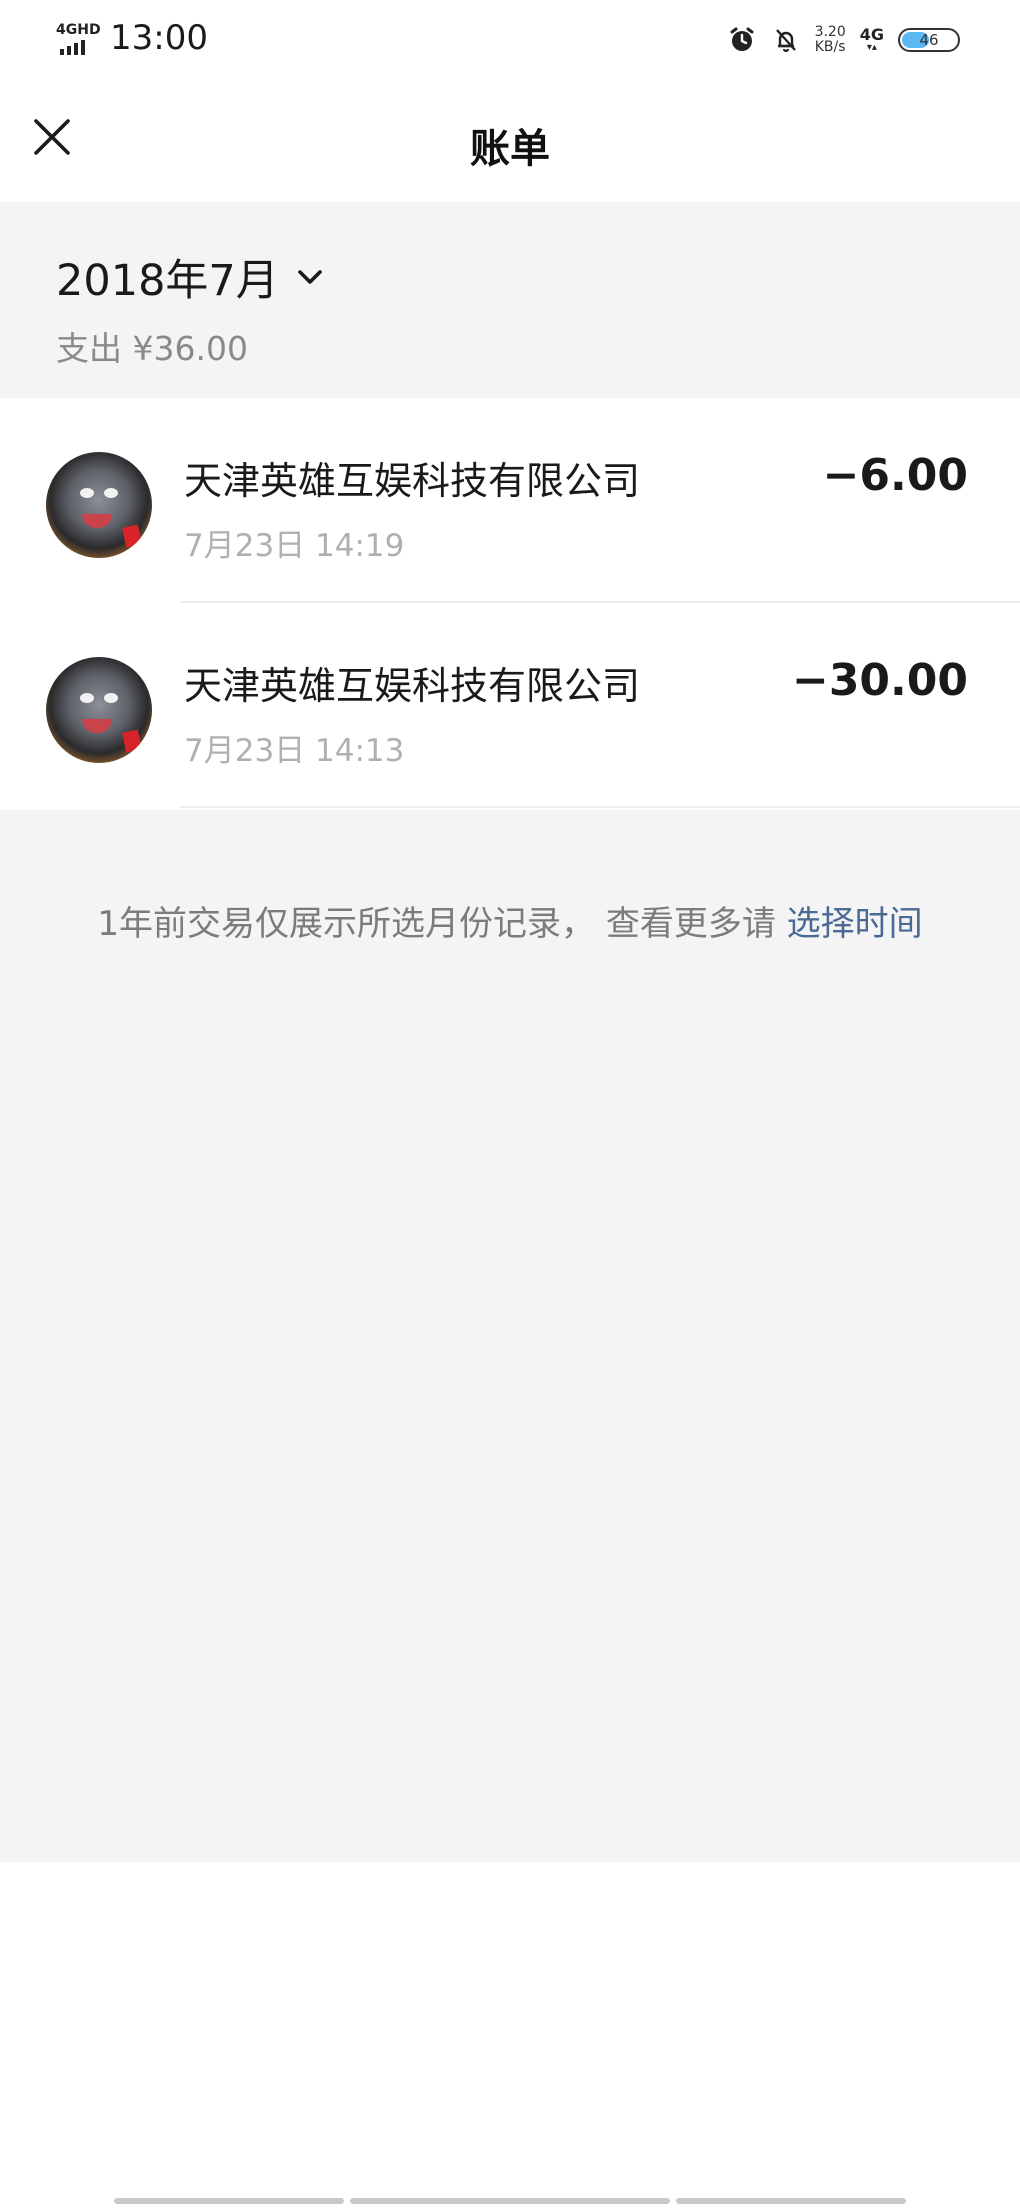  What do you see at coordinates (159, 38) in the screenshot?
I see `status-time: 13:00` at bounding box center [159, 38].